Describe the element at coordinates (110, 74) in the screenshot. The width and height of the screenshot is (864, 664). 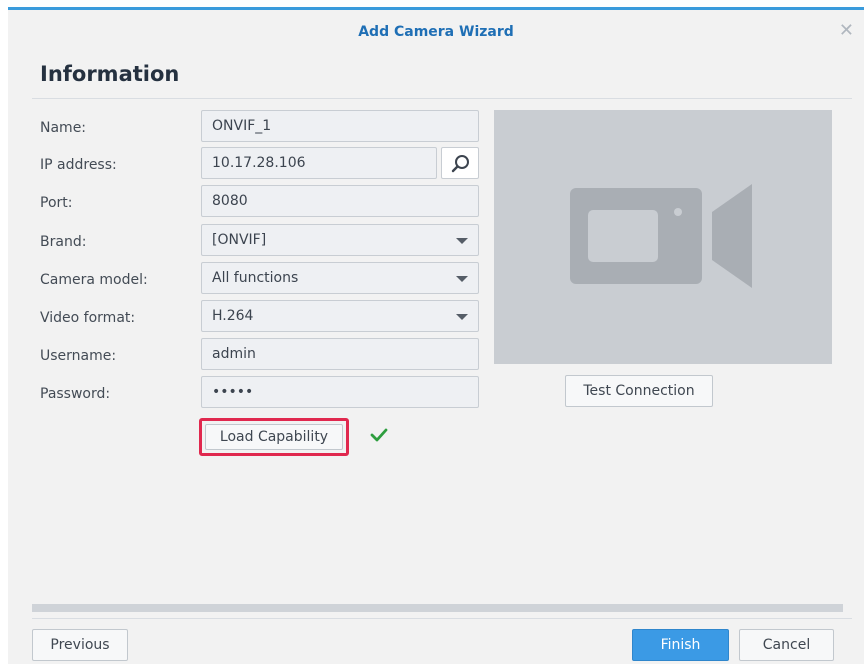
I see `section-title: Information` at that location.